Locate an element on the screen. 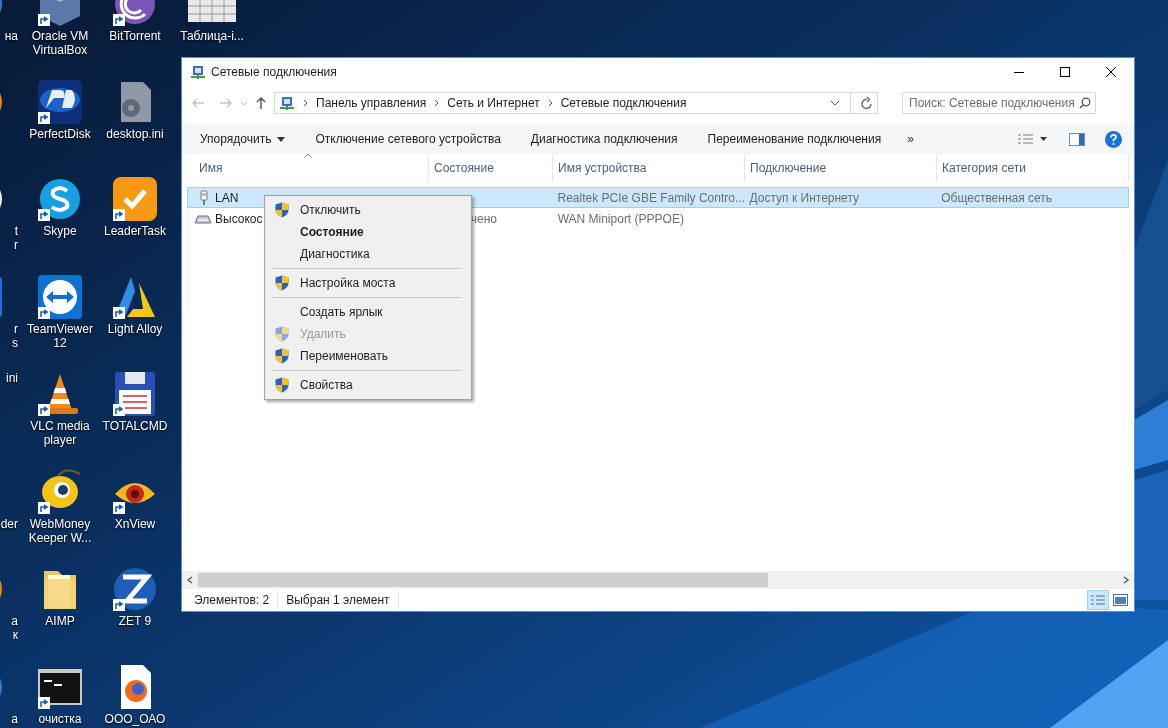 This screenshot has width=1168, height=728. desktop-icon-label: VLC media player is located at coordinates (60, 433).